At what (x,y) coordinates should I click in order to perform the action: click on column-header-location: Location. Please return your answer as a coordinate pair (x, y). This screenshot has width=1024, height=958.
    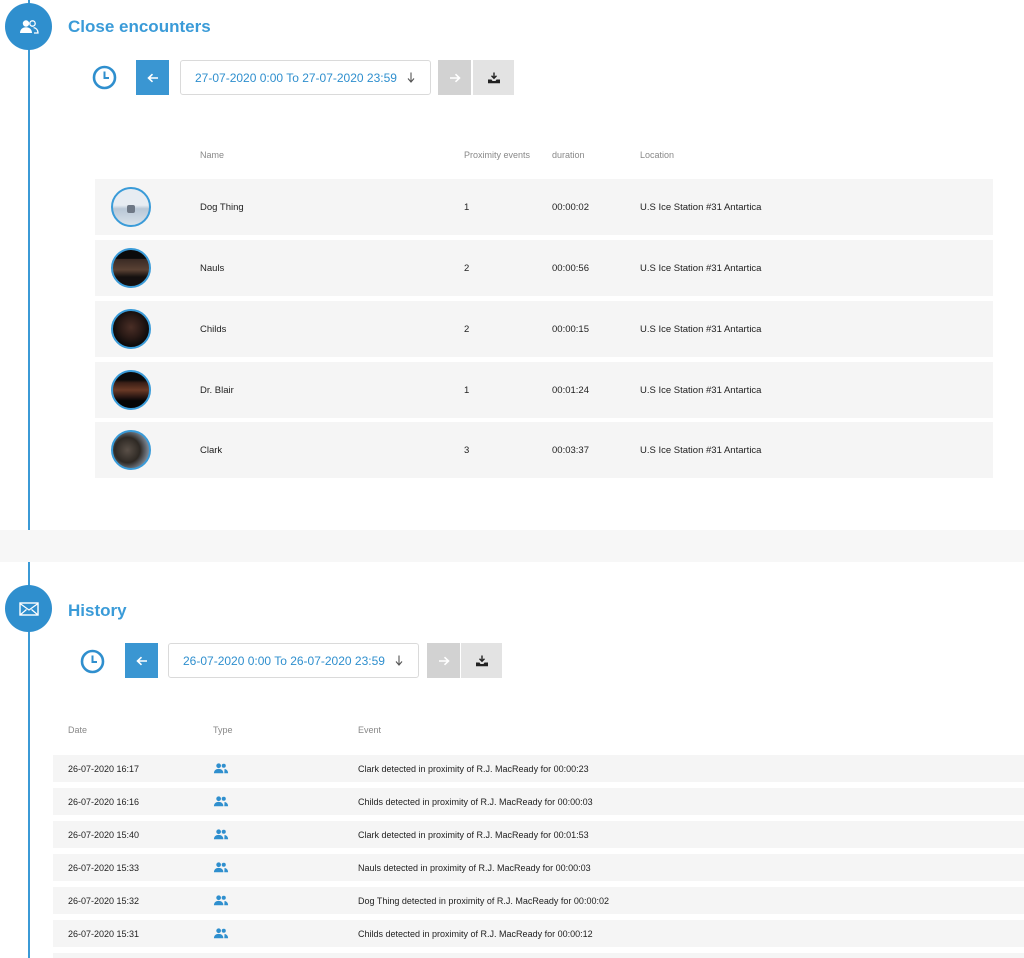
    Looking at the image, I should click on (657, 155).